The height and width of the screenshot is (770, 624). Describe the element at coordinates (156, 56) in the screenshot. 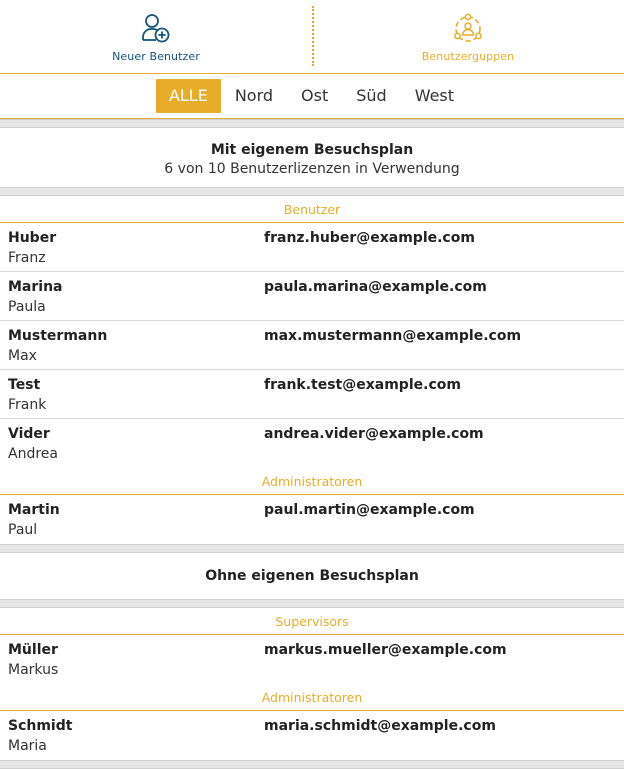

I see `new-user-label: Neuer Benutzer` at that location.